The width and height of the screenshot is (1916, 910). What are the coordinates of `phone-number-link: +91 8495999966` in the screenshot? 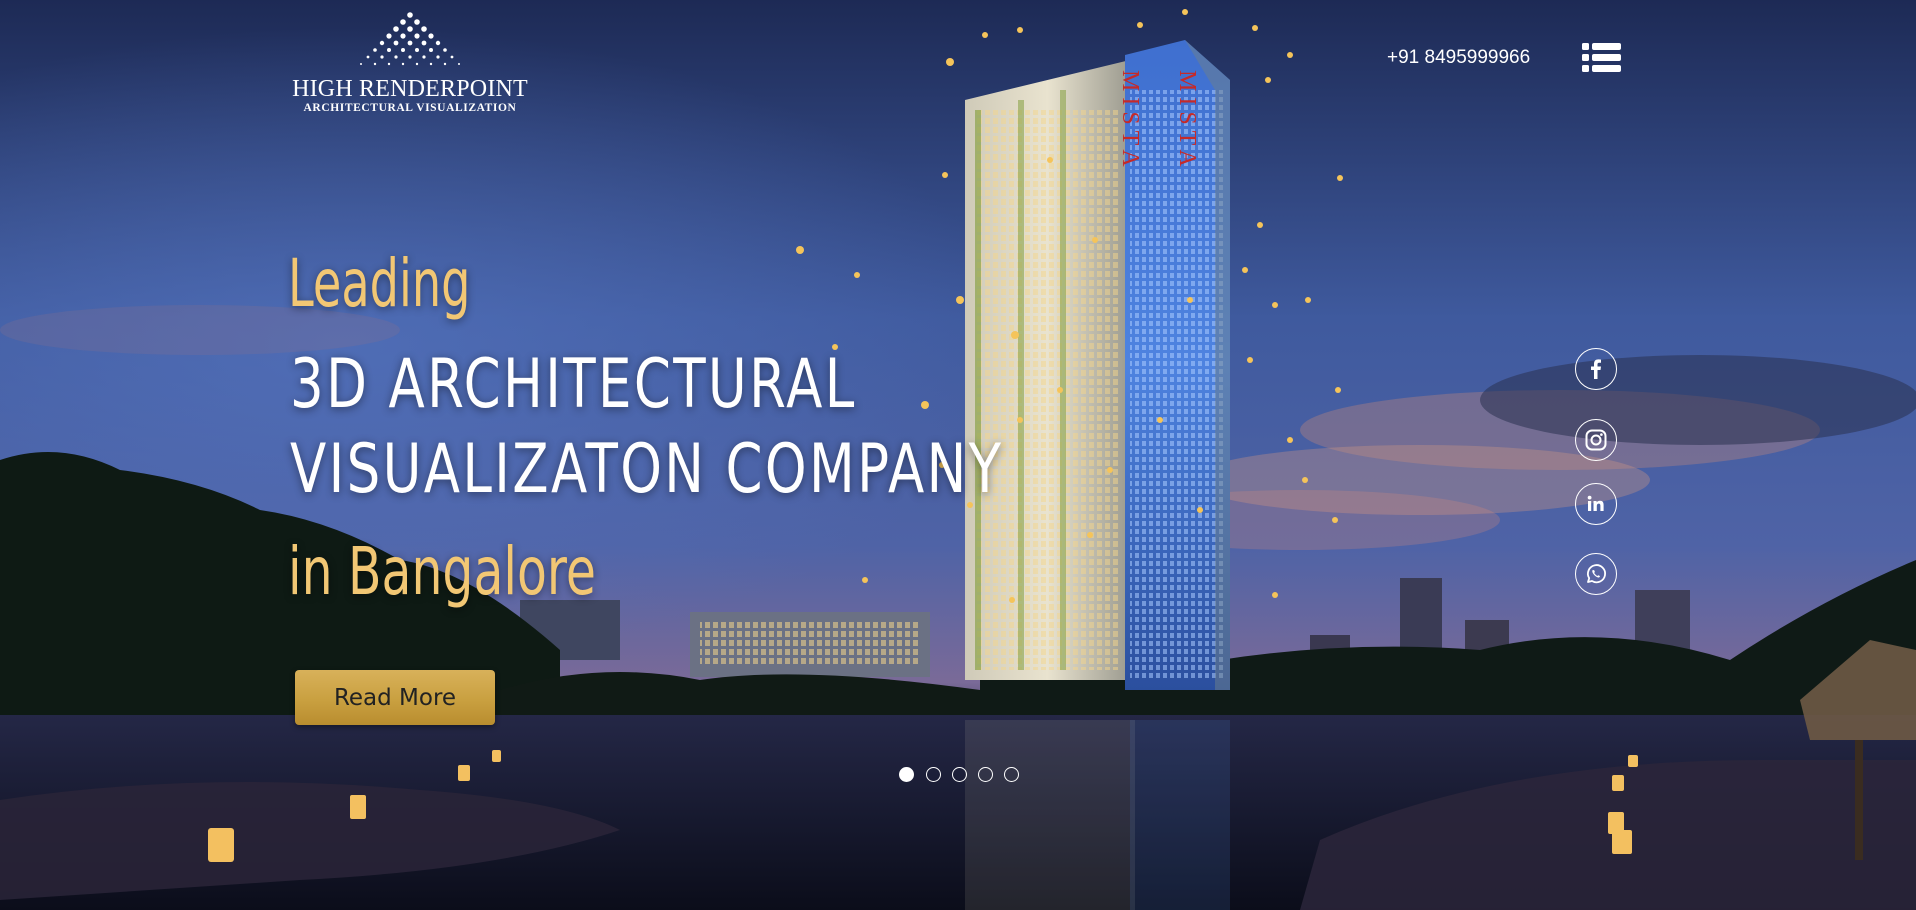 It's located at (1458, 58).